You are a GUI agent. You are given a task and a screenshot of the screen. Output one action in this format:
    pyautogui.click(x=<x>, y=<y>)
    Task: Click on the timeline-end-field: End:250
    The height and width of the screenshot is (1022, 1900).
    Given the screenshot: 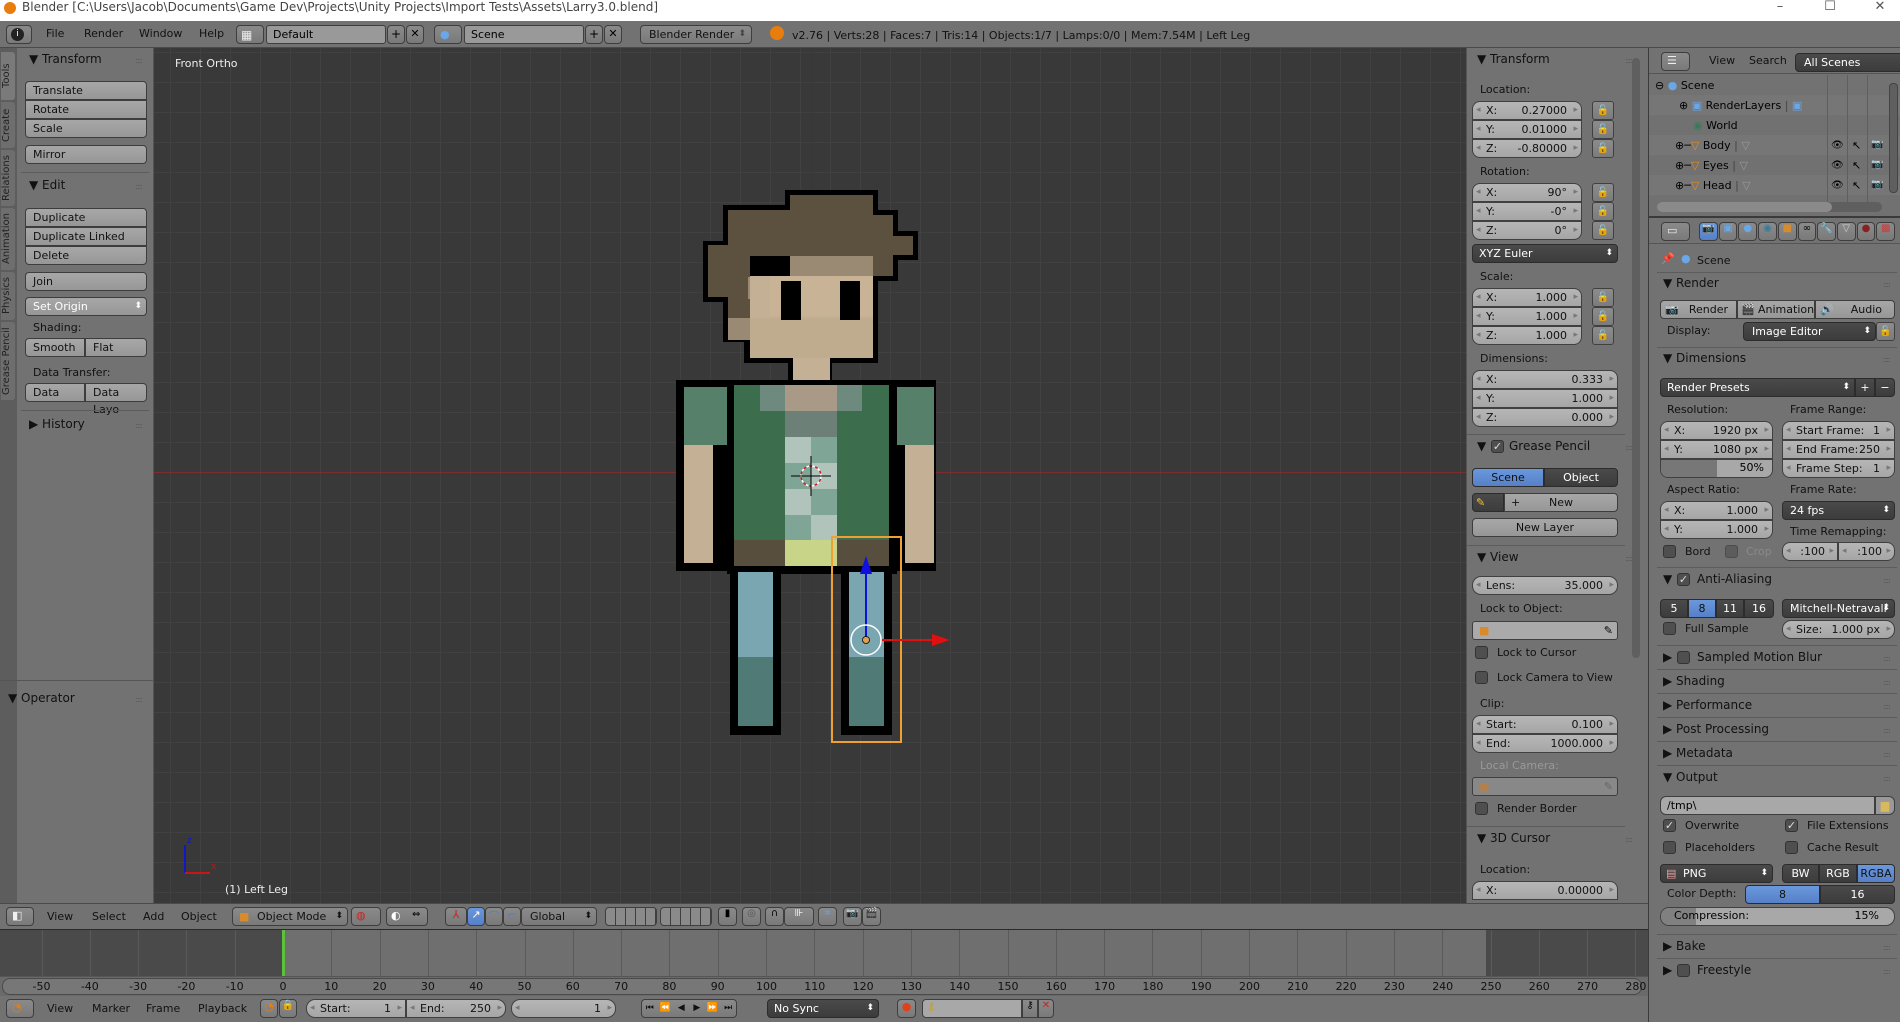 What is the action you would take?
    pyautogui.click(x=456, y=1008)
    